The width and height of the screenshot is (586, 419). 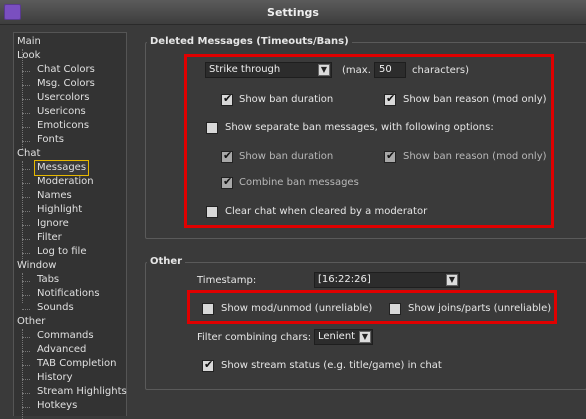 What do you see at coordinates (53, 224) in the screenshot?
I see `sidebar-item-ignore: Ignore` at bounding box center [53, 224].